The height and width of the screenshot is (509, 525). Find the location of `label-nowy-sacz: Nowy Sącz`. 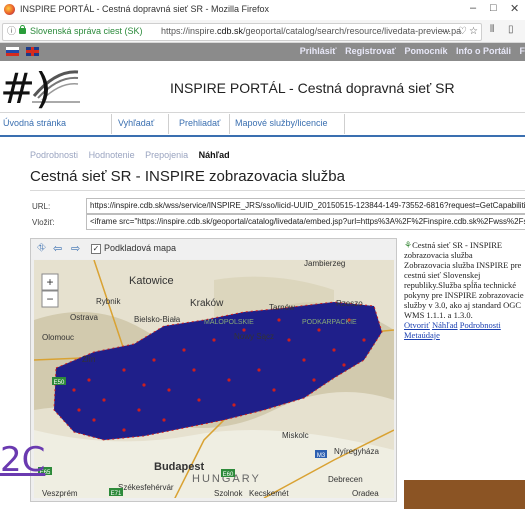

label-nowy-sacz: Nowy Sącz is located at coordinates (254, 336).